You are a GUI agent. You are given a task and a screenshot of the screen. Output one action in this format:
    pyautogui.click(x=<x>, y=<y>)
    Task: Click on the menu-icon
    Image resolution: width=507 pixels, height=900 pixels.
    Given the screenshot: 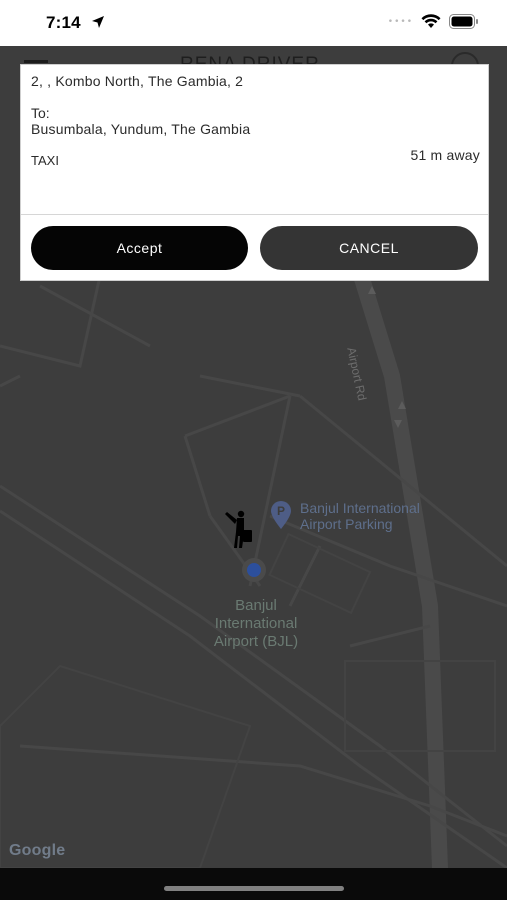 What is the action you would take?
    pyautogui.click(x=36, y=61)
    